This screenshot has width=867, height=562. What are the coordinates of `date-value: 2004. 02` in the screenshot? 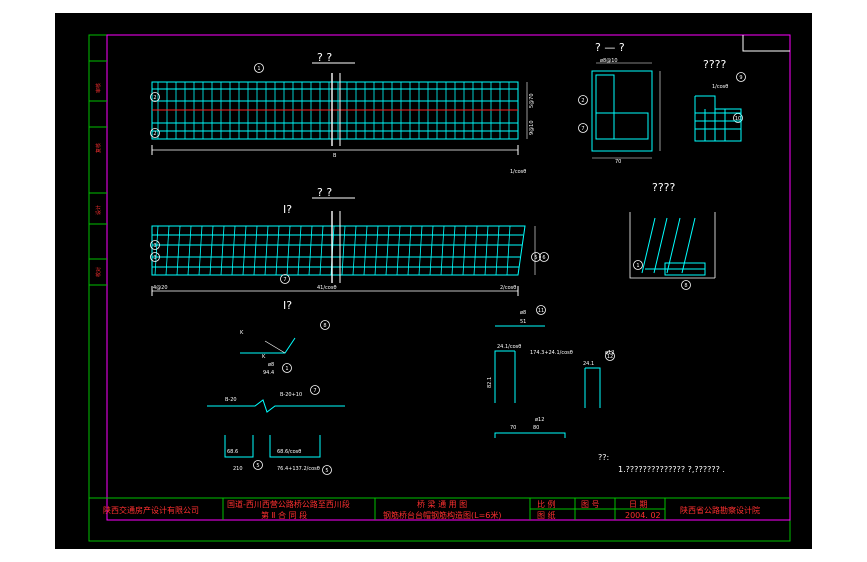 It's located at (643, 515).